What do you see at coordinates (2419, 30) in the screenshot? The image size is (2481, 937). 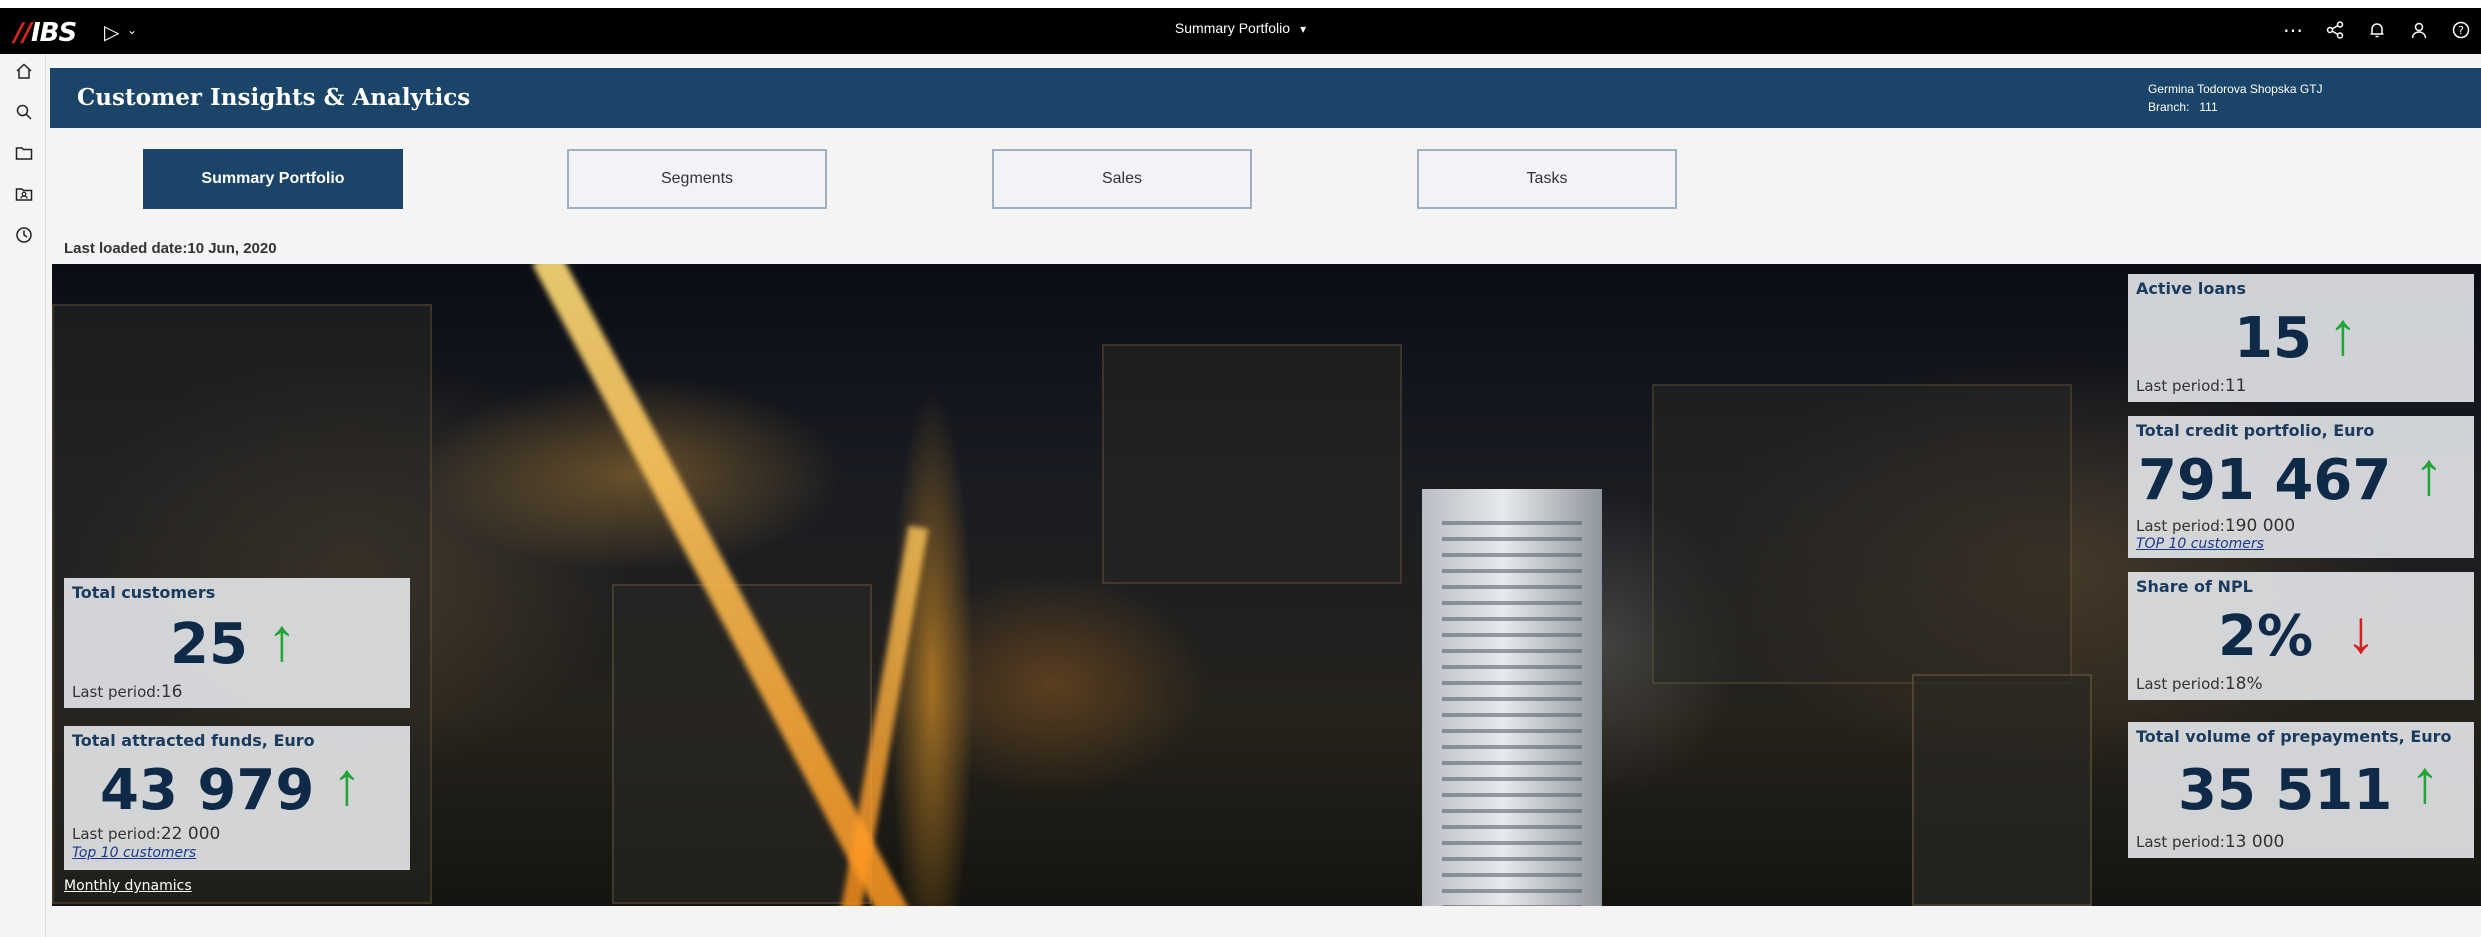 I see `user-icon` at bounding box center [2419, 30].